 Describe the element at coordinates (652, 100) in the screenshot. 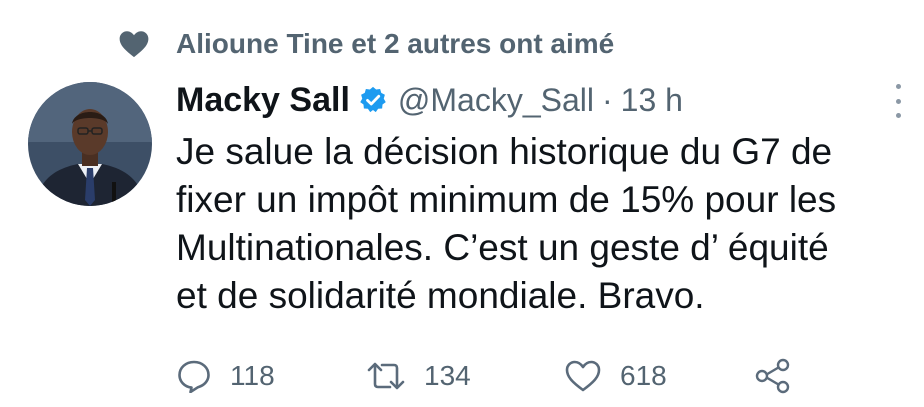

I see `tweet-timestamp: 13 h` at that location.